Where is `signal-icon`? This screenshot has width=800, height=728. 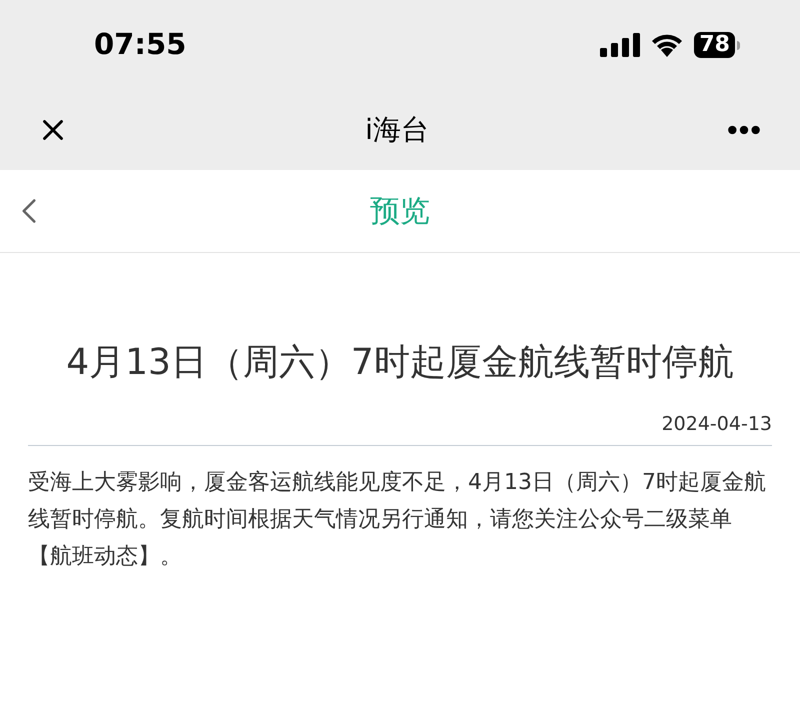
signal-icon is located at coordinates (620, 45).